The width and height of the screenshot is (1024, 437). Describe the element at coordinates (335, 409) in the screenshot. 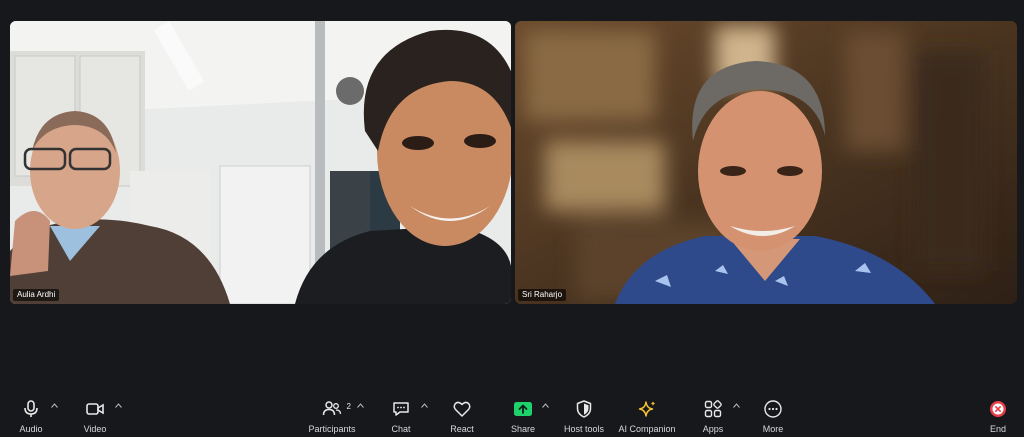

I see `participants-icon: 2` at that location.